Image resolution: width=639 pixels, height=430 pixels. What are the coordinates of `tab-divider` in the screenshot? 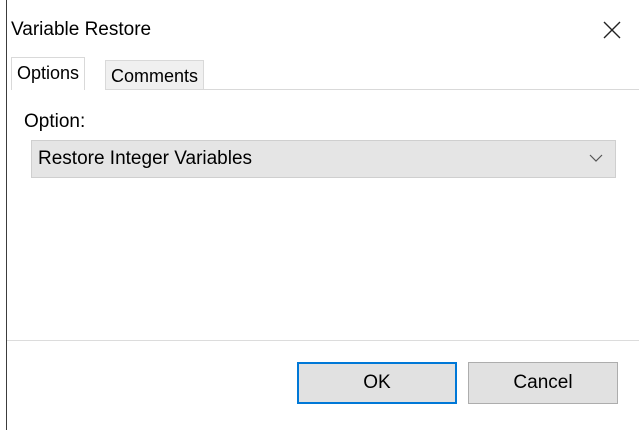 It's located at (372, 89).